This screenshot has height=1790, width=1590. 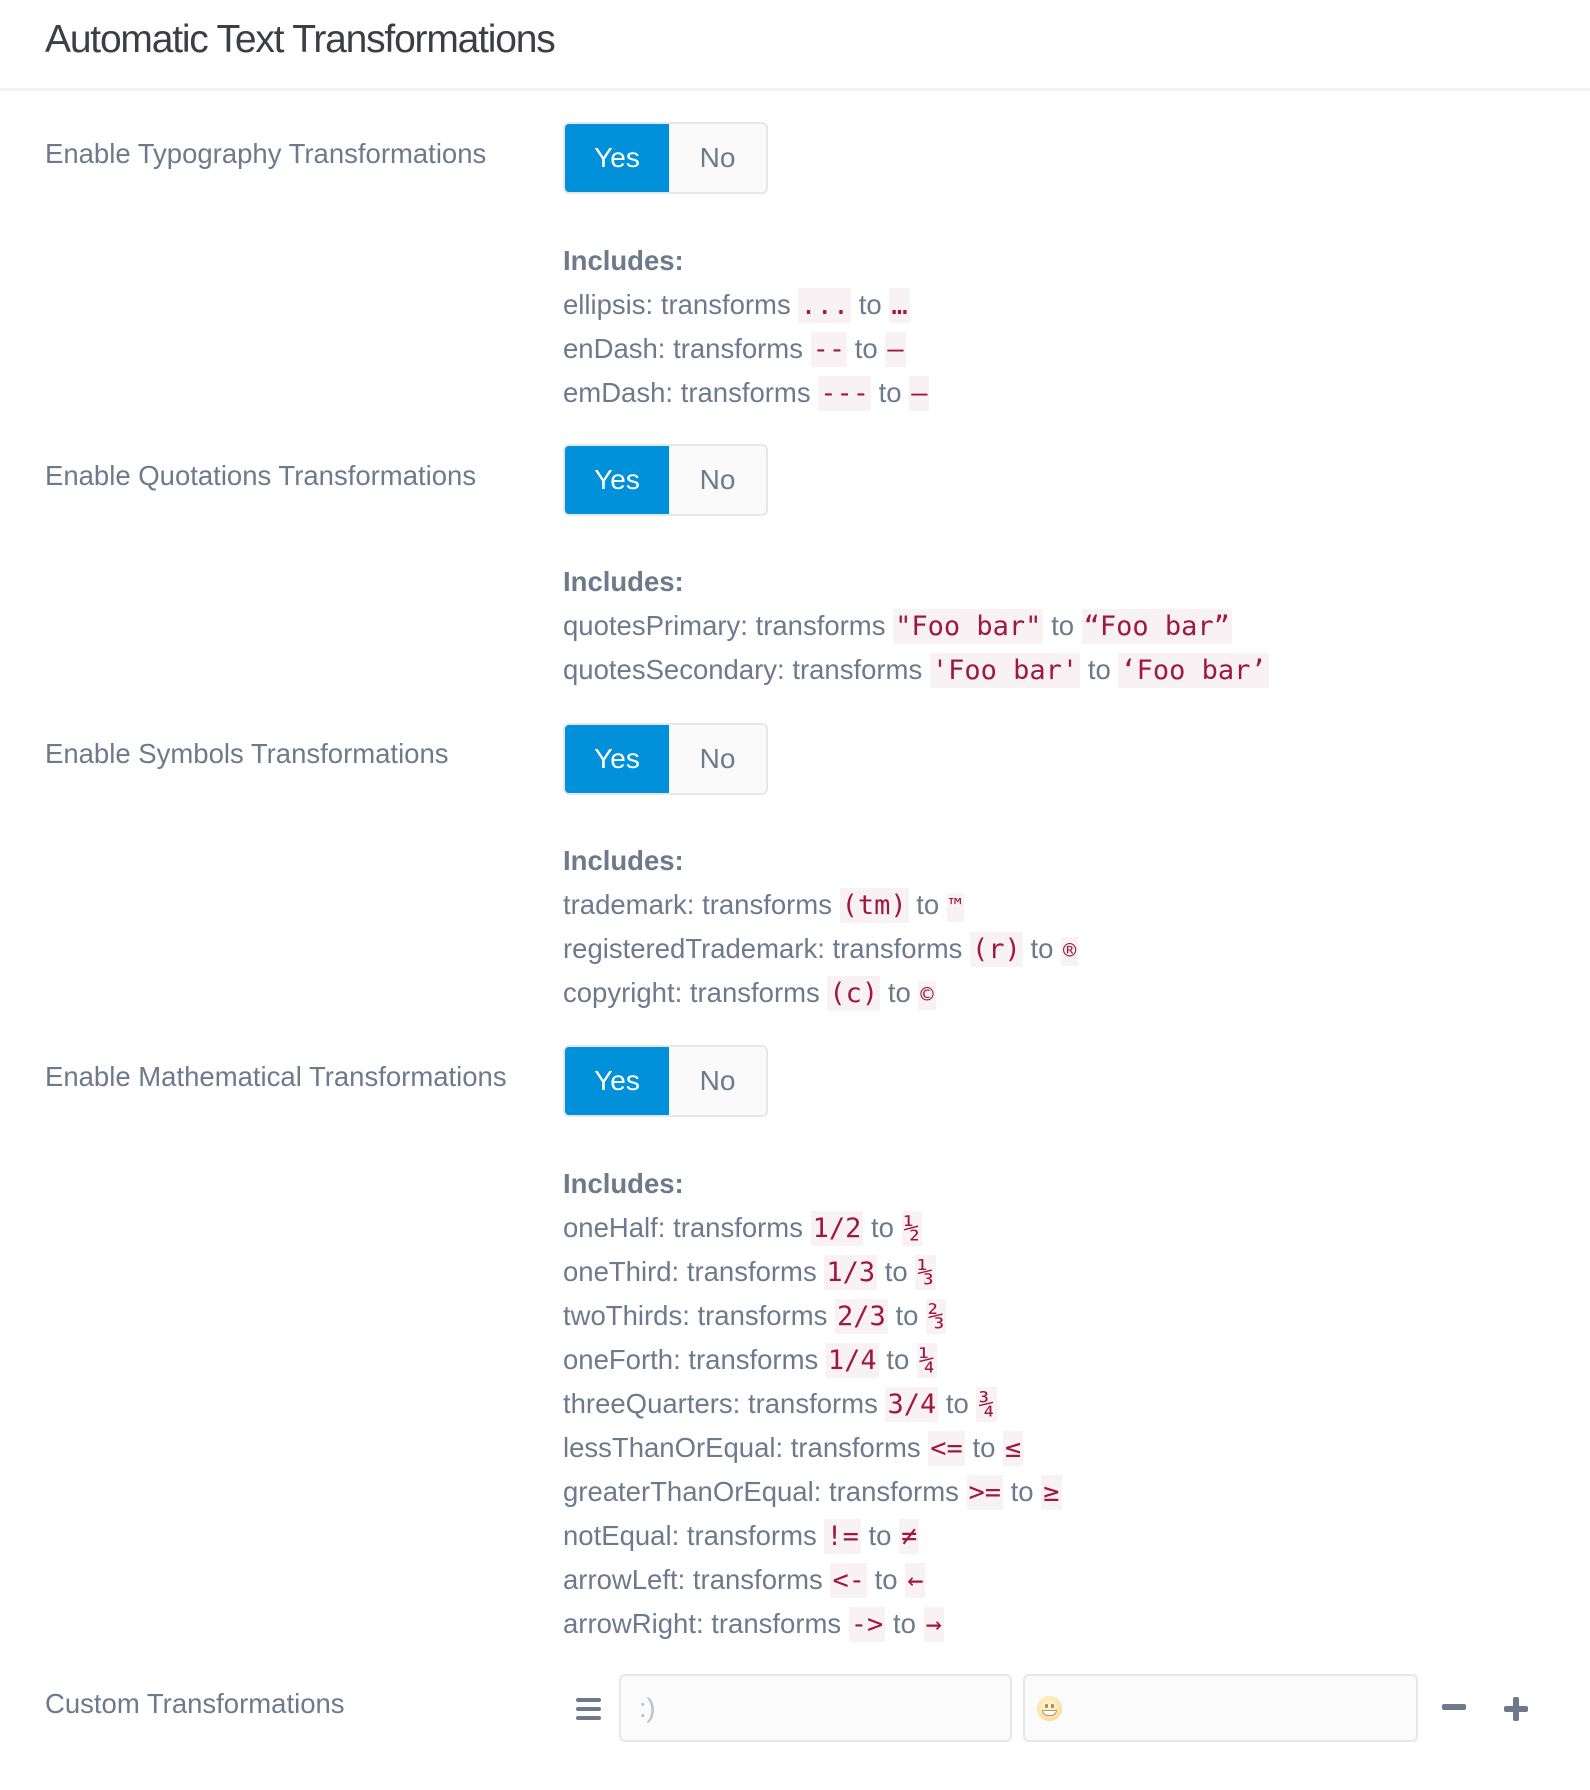 What do you see at coordinates (749, 993) in the screenshot?
I see `list-item: copyright: transforms (c) to ©` at bounding box center [749, 993].